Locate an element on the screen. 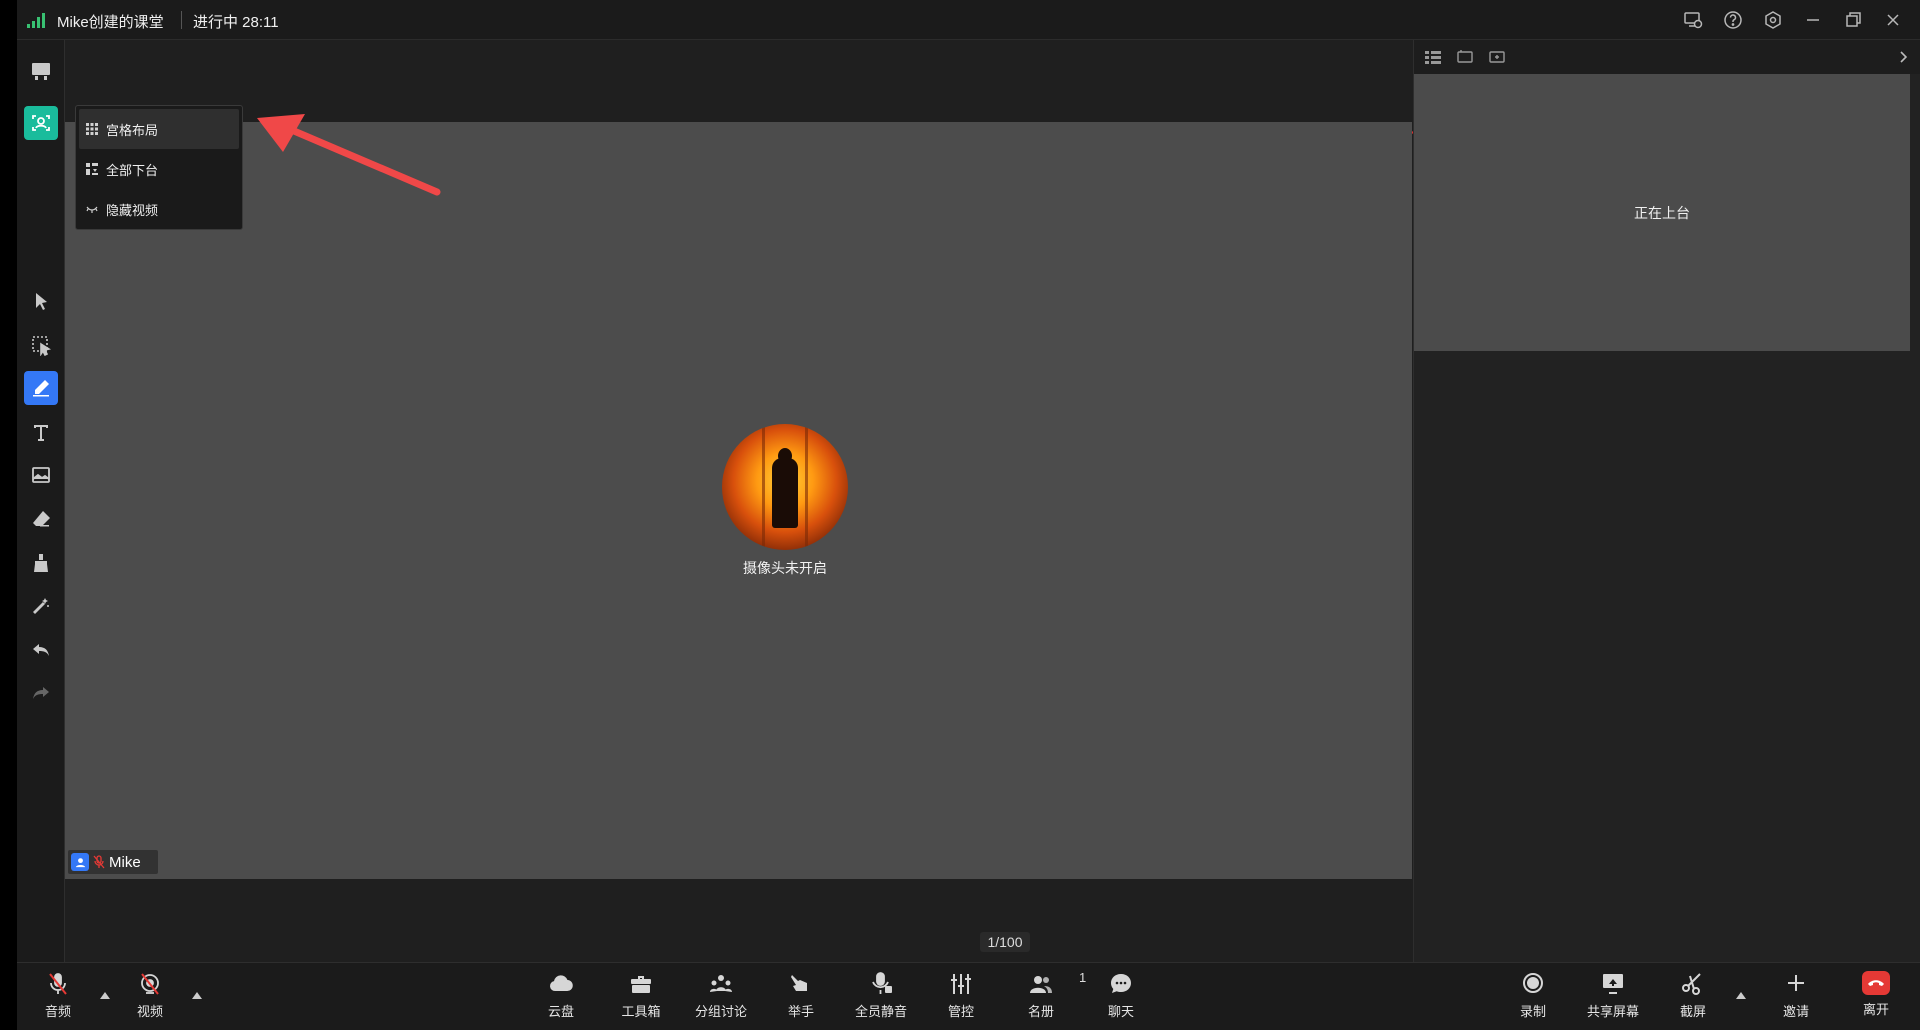 The height and width of the screenshot is (1030, 1920). breakout-room-button: 分组讨论 is located at coordinates (721, 998).